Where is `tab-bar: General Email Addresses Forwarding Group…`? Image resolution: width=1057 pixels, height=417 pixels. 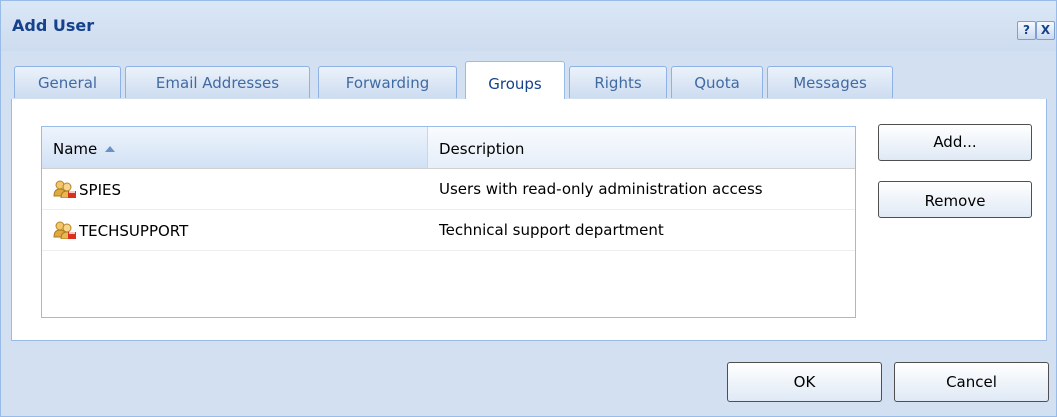 tab-bar: General Email Addresses Forwarding Group… is located at coordinates (529, 80).